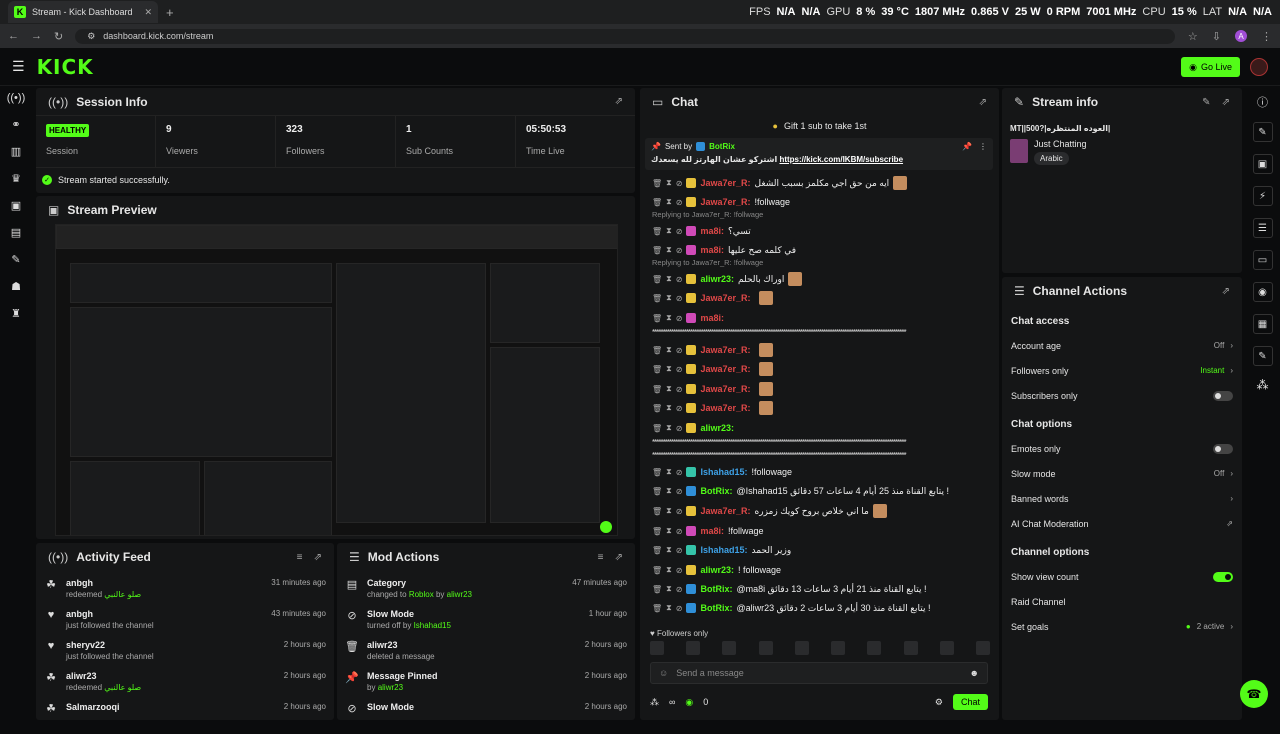 The width and height of the screenshot is (1280, 734). Describe the element at coordinates (841, 159) in the screenshot. I see `pinned-link: https://kick.com/IKBM/subscribe` at that location.